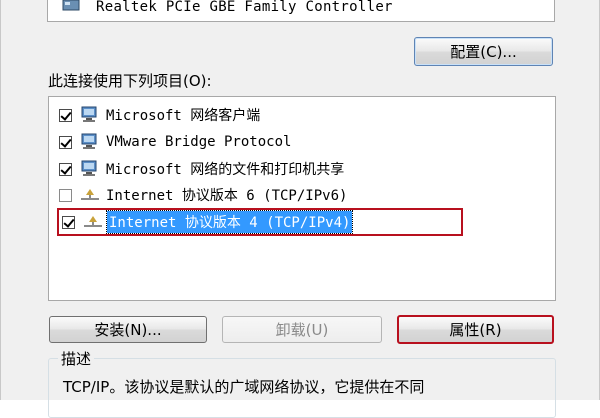 The image size is (600, 418). I want to click on network-client-icon, so click(89, 114).